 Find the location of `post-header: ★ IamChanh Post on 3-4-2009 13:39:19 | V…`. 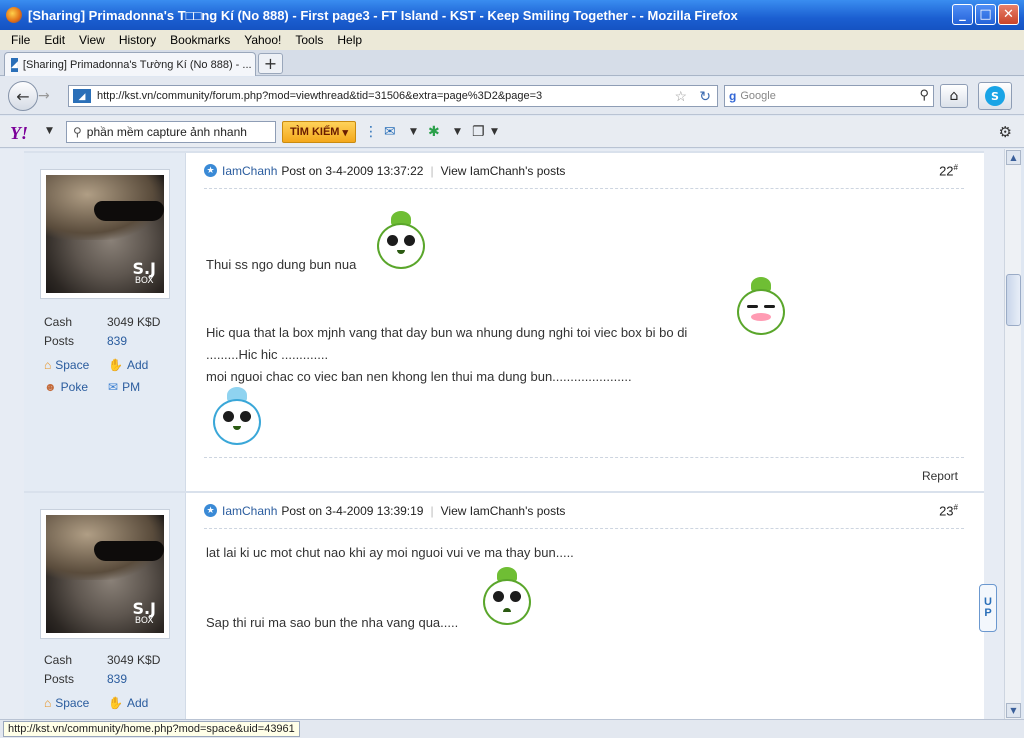

post-header: ★ IamChanh Post on 3-4-2009 13:39:19 | V… is located at coordinates (584, 511).